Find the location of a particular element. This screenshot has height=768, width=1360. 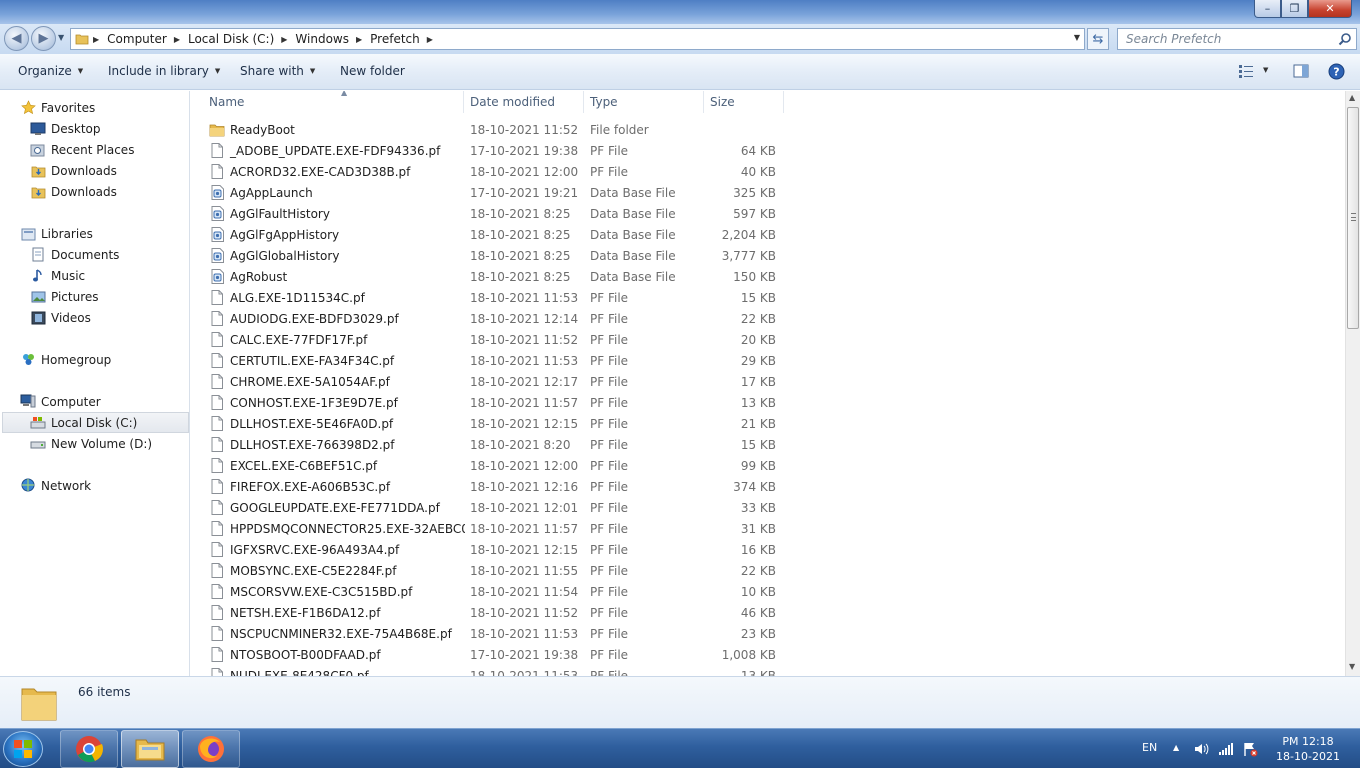

recent-pages-dropdown-icon: ▼ is located at coordinates (61, 37).